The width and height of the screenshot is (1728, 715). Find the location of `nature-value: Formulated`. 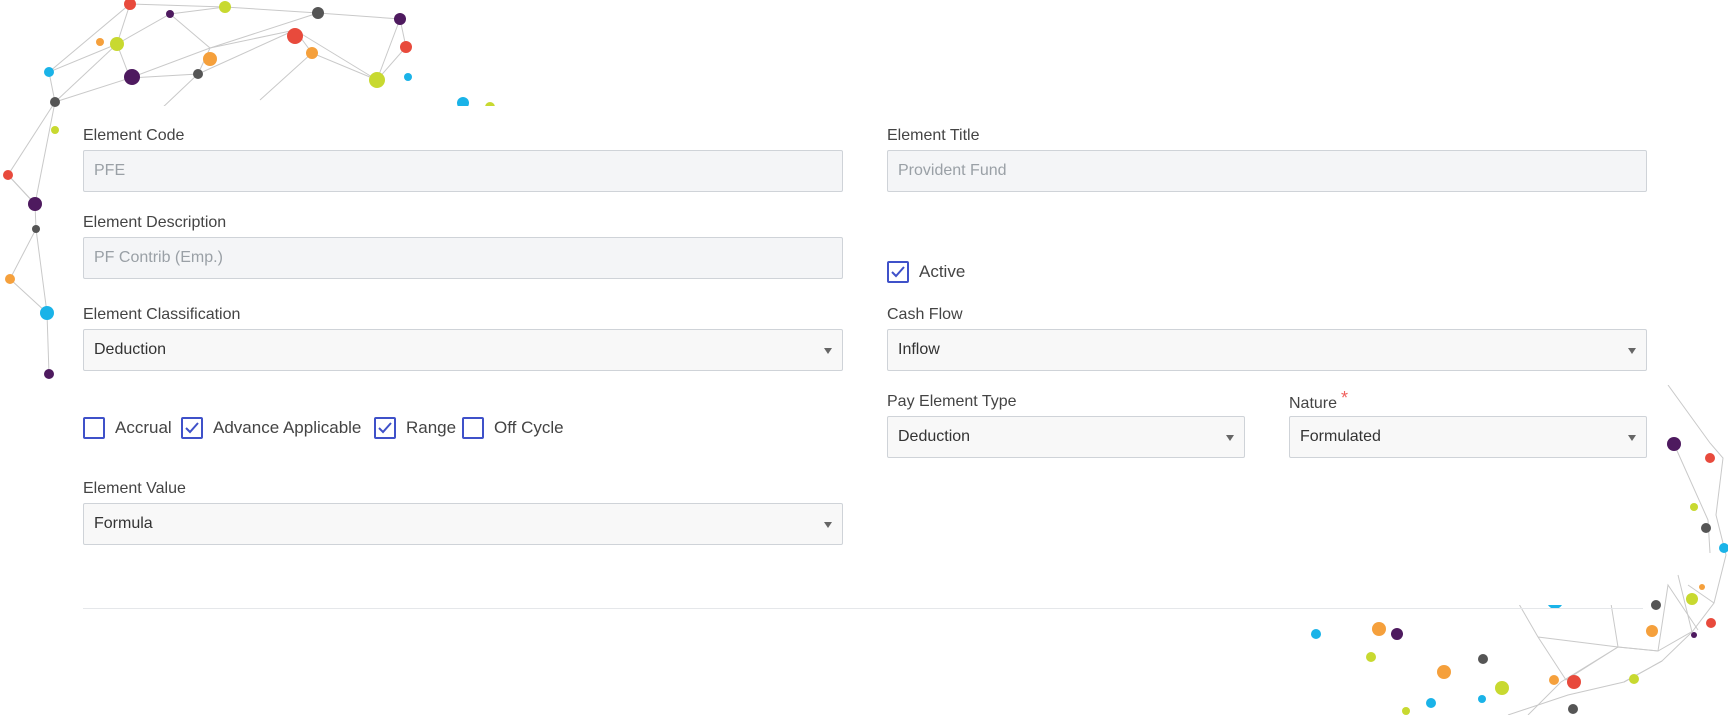

nature-value: Formulated is located at coordinates (1340, 436).